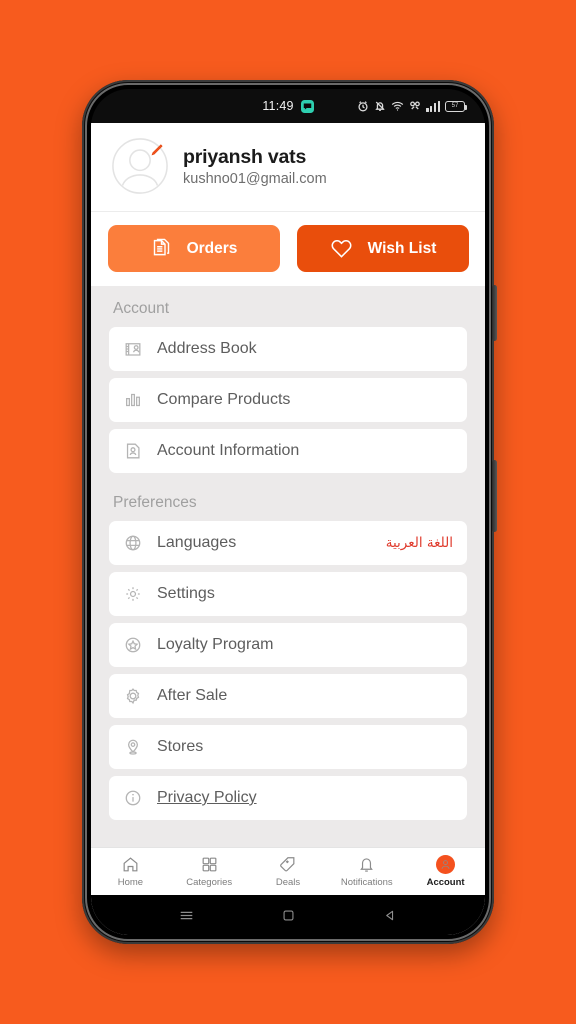 The width and height of the screenshot is (576, 1024). What do you see at coordinates (133, 747) in the screenshot?
I see `map-pin-icon` at bounding box center [133, 747].